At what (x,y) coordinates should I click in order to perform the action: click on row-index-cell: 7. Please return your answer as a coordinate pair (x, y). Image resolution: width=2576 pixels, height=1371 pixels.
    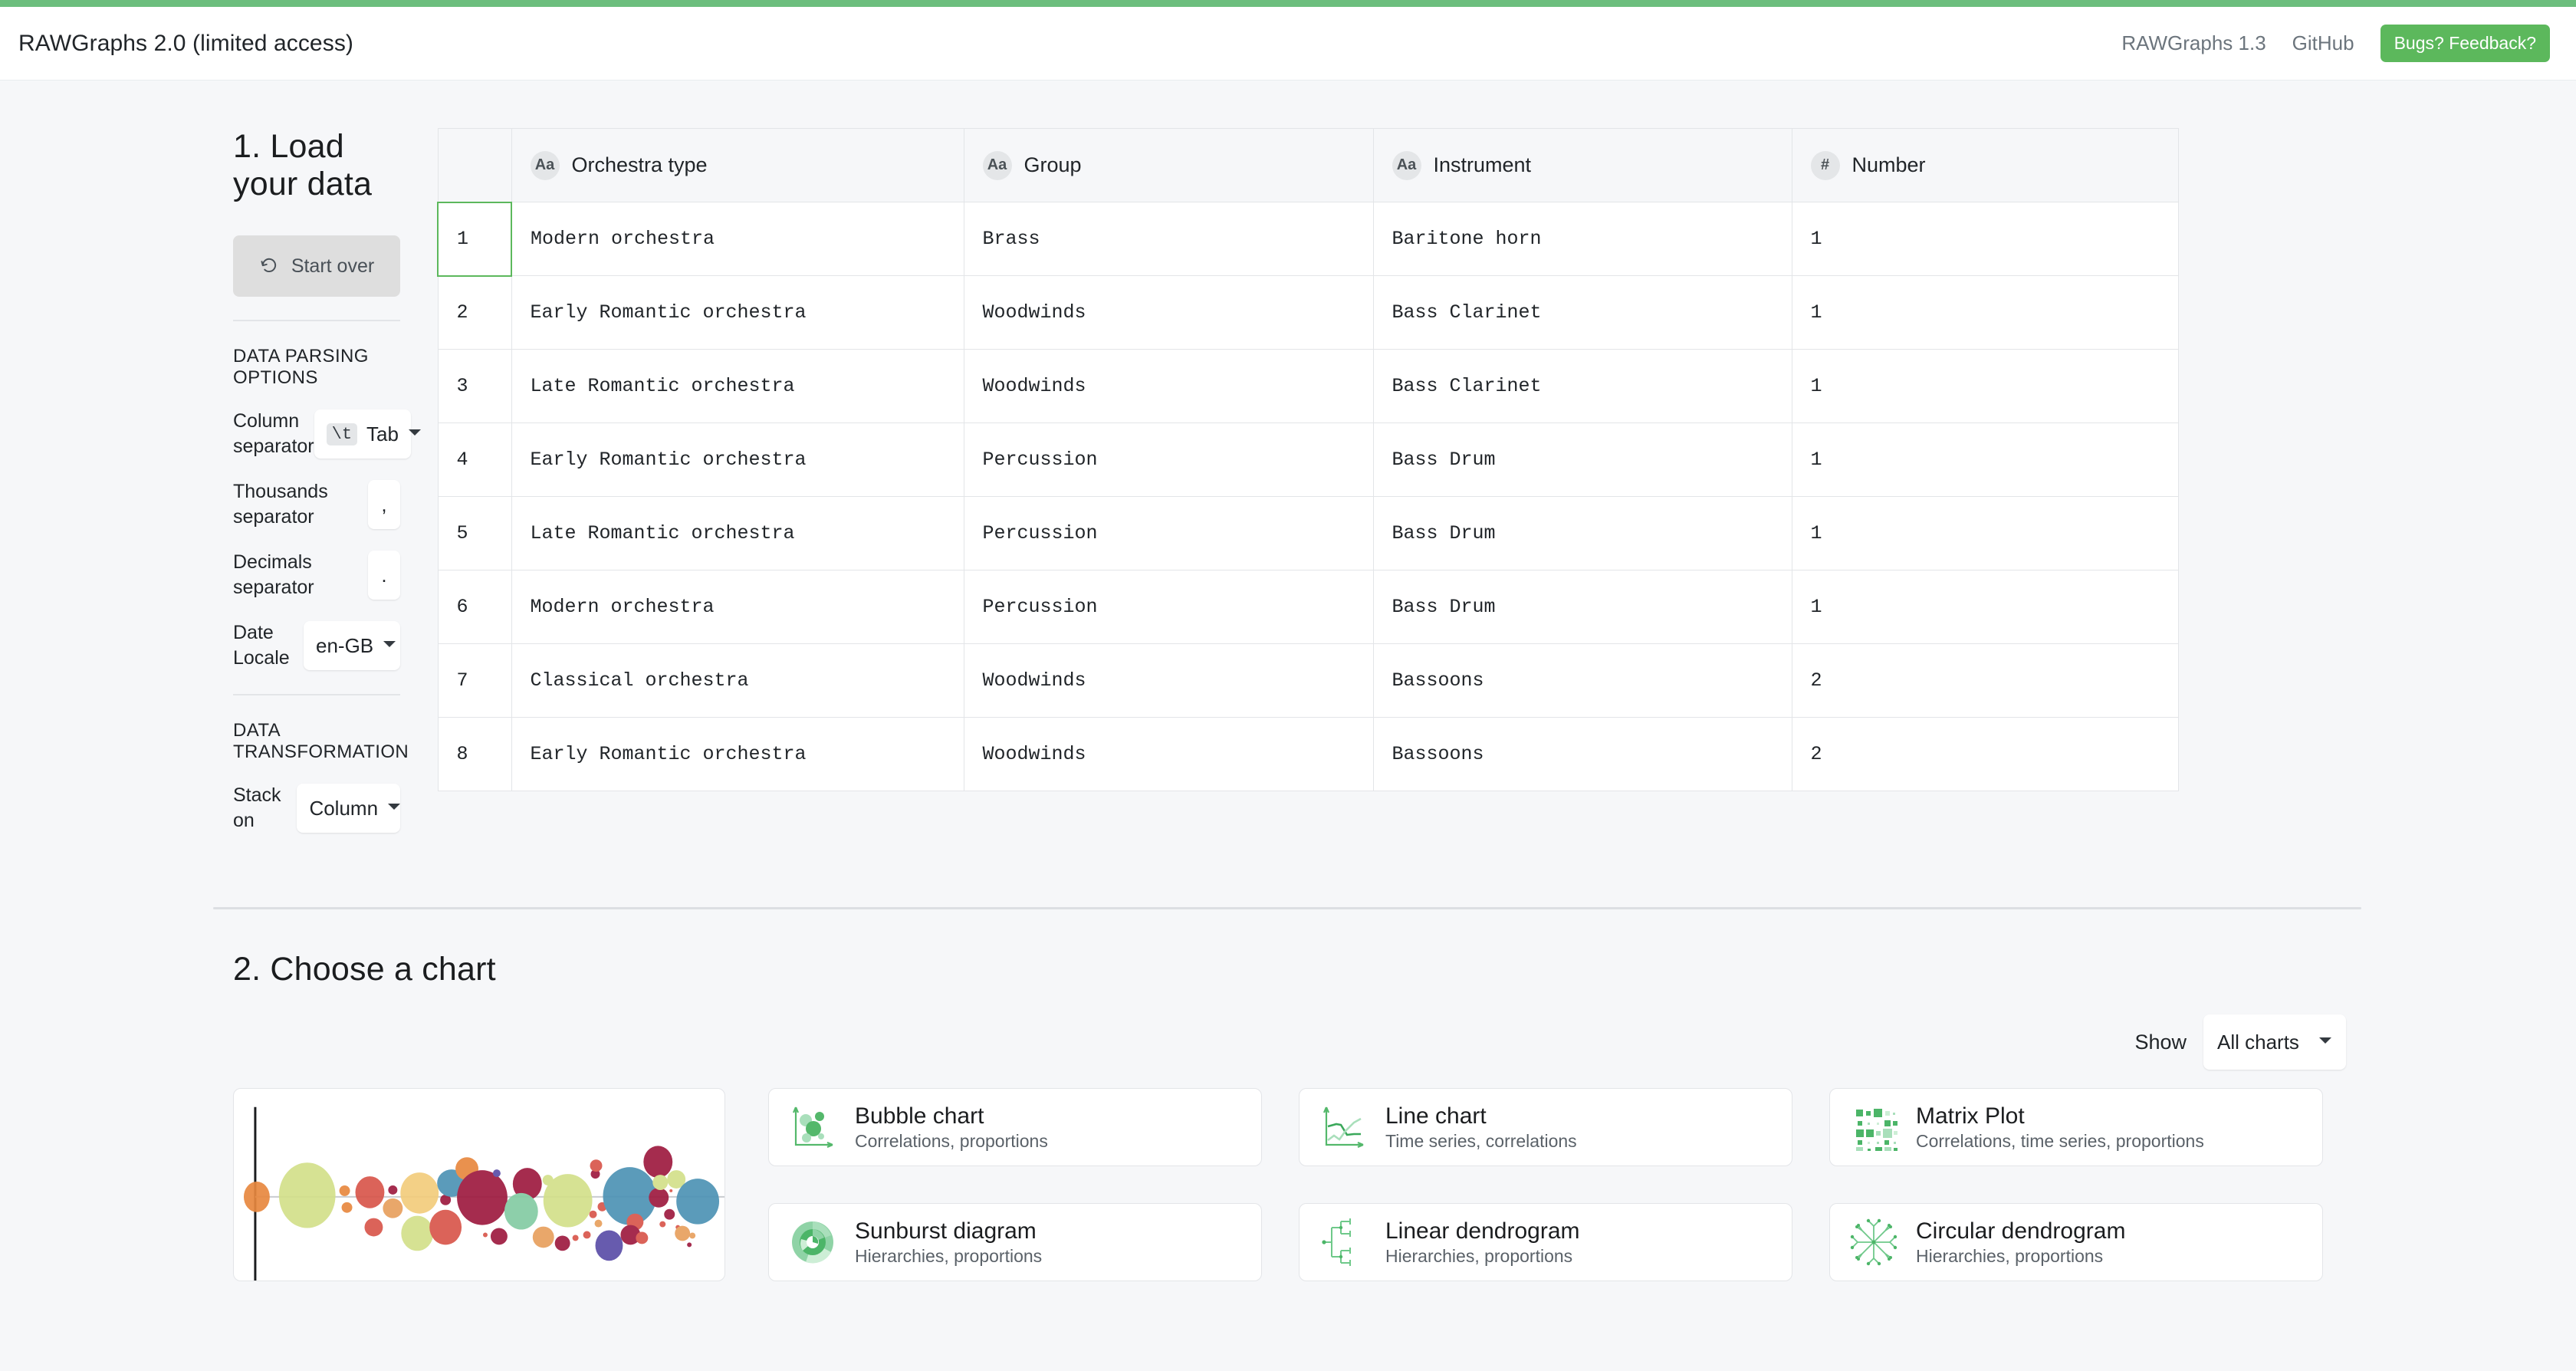
    Looking at the image, I should click on (475, 681).